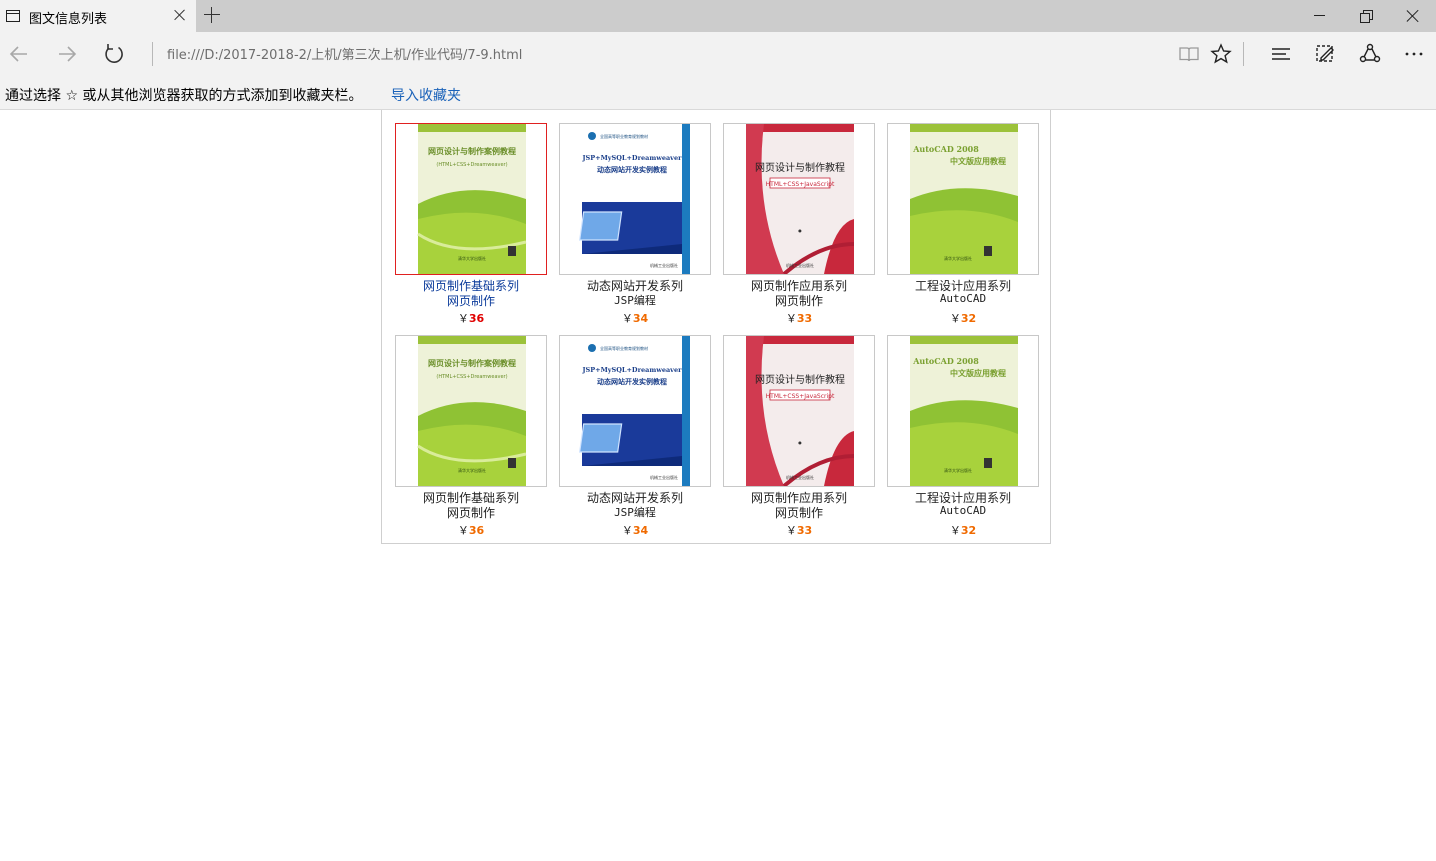 The image size is (1436, 861). What do you see at coordinates (718, 93) in the screenshot?
I see `favorites-bar: 通过选择 ☆ 或从其他浏览器获取的方式添加到收藏夹栏。 导入收藏夹` at bounding box center [718, 93].